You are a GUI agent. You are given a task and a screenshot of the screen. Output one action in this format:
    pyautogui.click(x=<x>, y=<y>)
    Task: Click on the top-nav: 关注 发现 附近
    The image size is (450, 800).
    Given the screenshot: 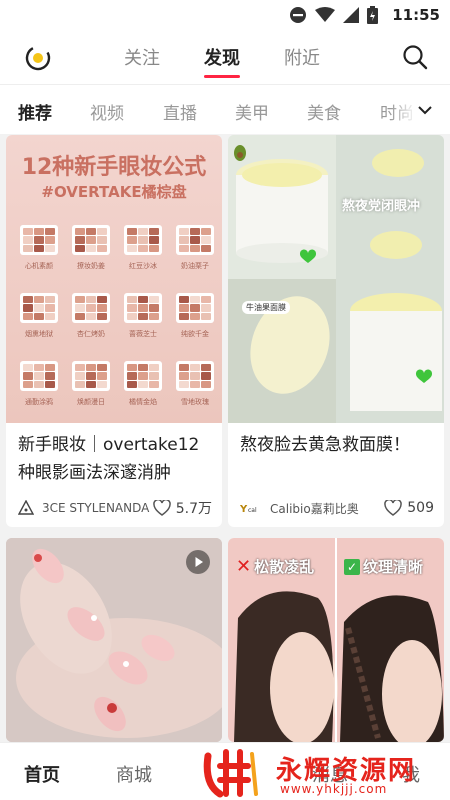 What is the action you would take?
    pyautogui.click(x=225, y=57)
    